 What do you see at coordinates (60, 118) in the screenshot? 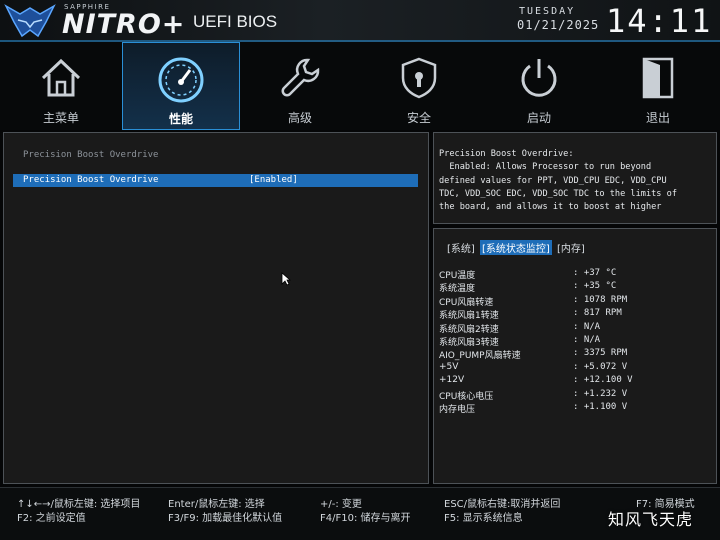
I see `tab-label: 主菜单` at bounding box center [60, 118].